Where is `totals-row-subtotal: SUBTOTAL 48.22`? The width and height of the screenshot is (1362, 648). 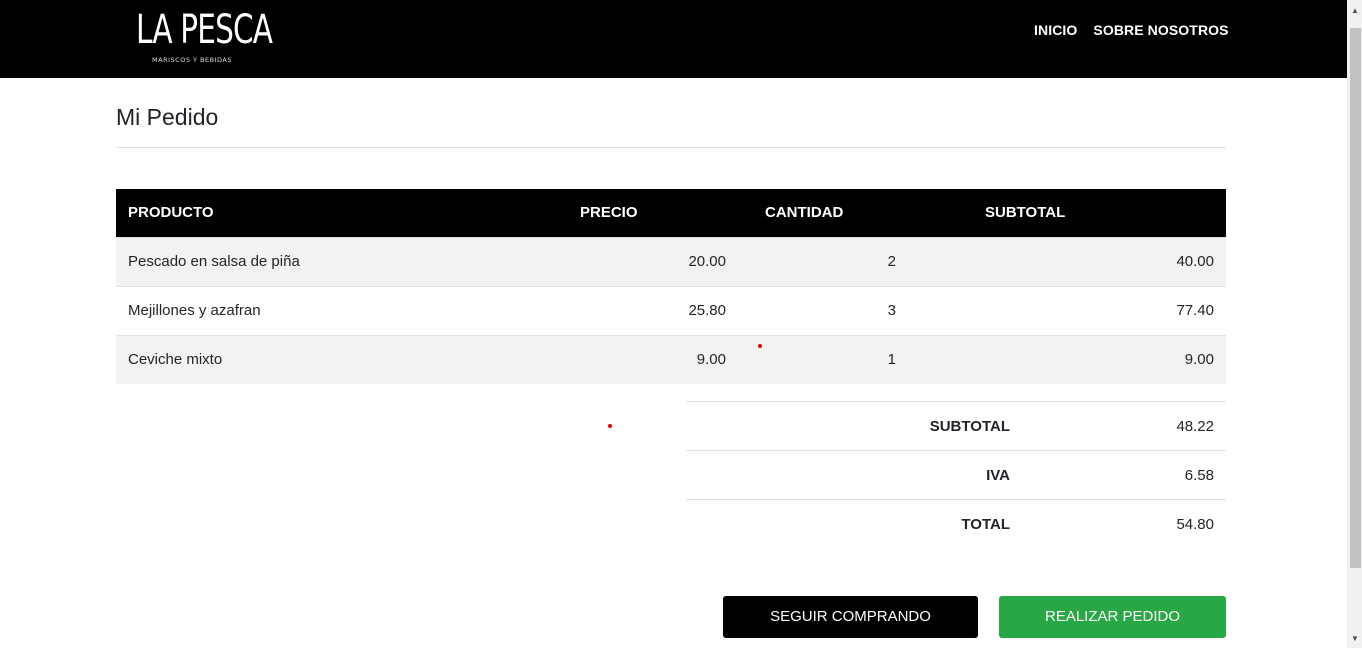 totals-row-subtotal: SUBTOTAL 48.22 is located at coordinates (956, 426).